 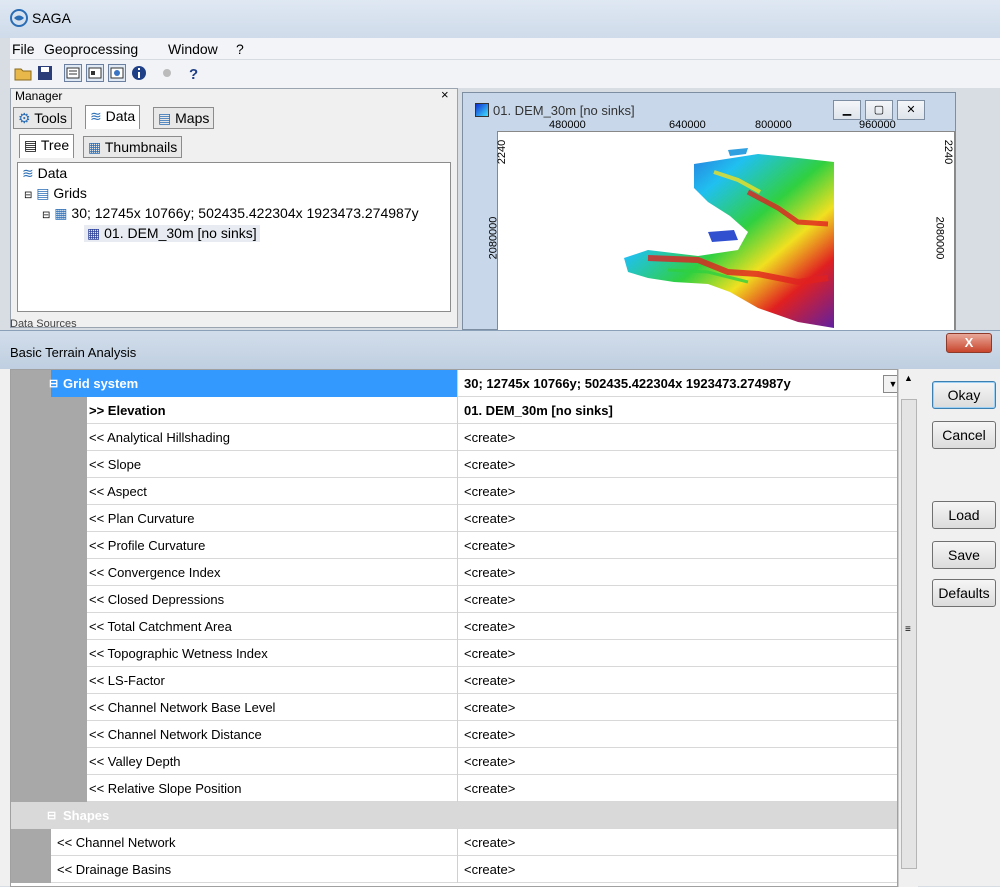 What do you see at coordinates (193, 73) in the screenshot?
I see `help-icon: ?` at bounding box center [193, 73].